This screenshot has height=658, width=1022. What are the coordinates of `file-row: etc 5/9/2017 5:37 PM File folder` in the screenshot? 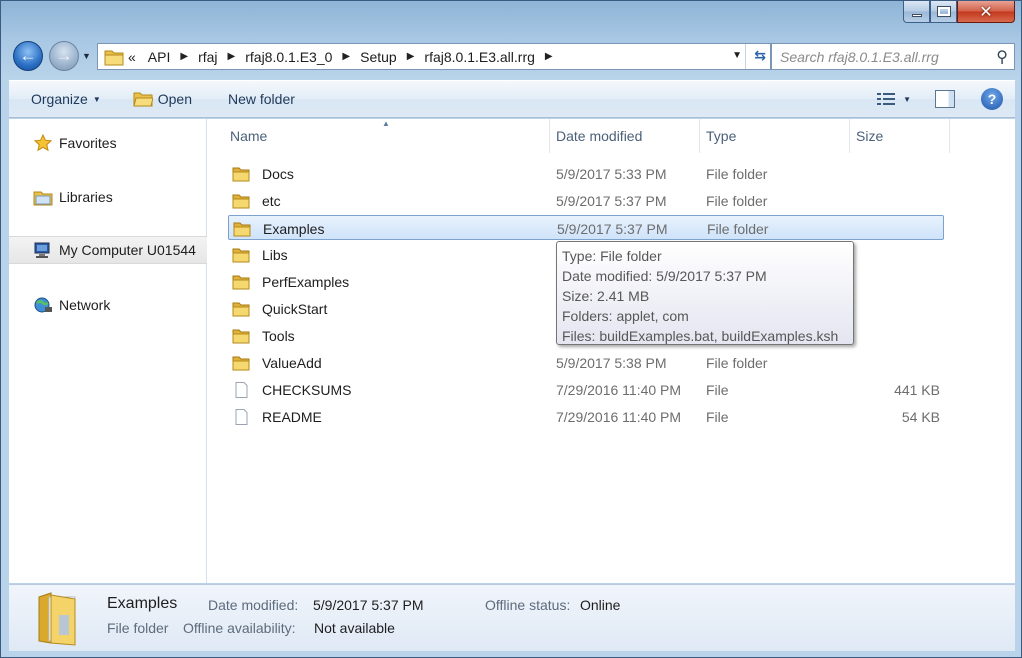 It's located at (586, 200).